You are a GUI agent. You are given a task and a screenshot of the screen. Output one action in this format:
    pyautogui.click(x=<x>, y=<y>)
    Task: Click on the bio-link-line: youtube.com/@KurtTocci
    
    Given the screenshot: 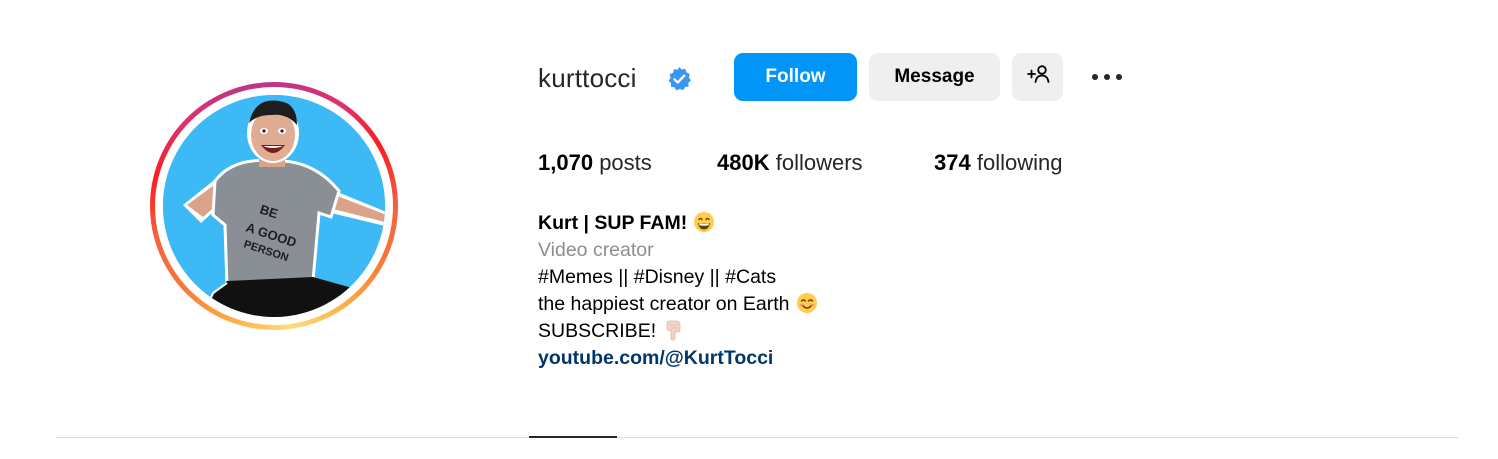 What is the action you would take?
    pyautogui.click(x=678, y=358)
    